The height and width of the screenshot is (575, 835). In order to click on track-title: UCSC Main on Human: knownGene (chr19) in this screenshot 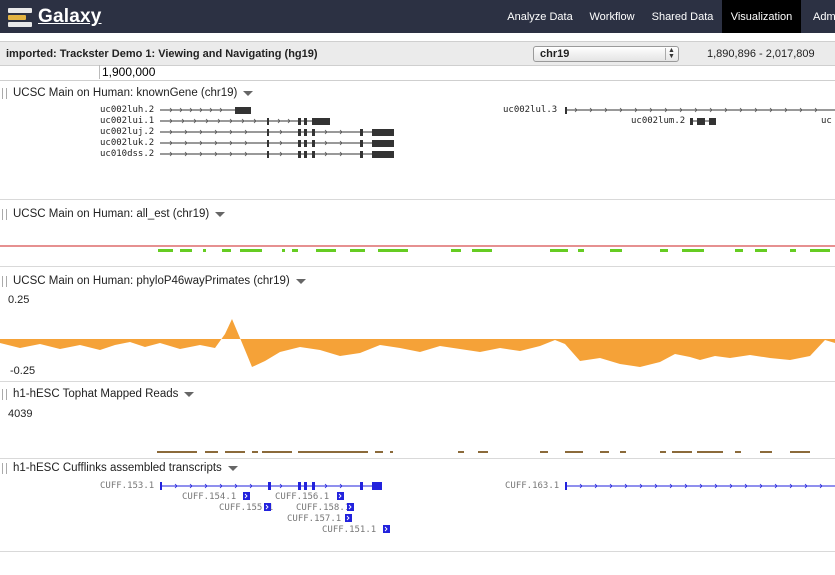, I will do `click(125, 93)`.